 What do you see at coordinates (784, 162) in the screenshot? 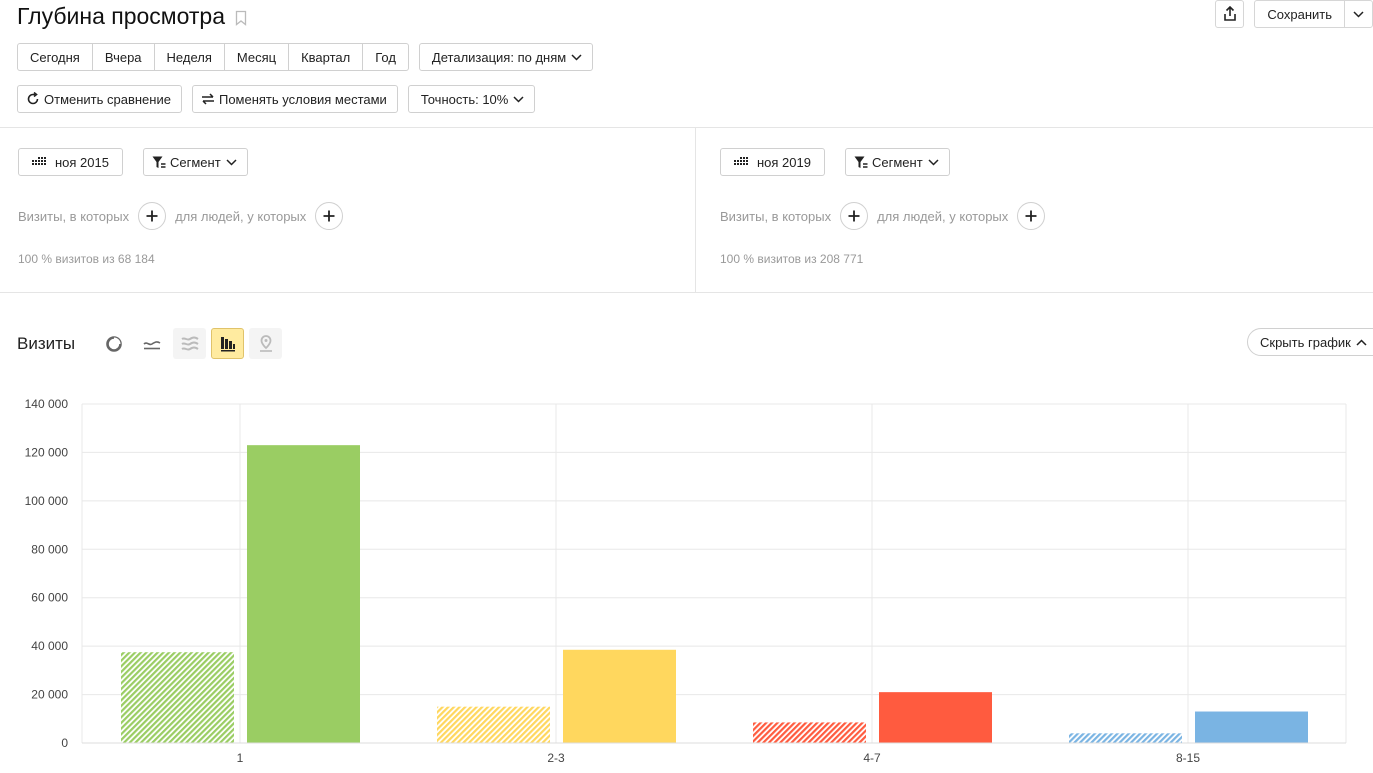
I see `date-label: ноя 2019` at bounding box center [784, 162].